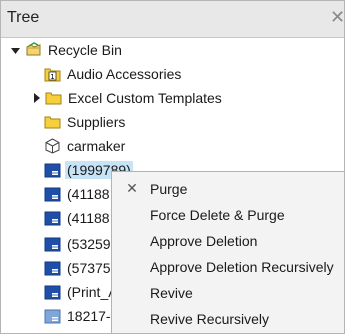 This screenshot has height=334, width=345. What do you see at coordinates (52, 316) in the screenshot?
I see `database-light-icon` at bounding box center [52, 316].